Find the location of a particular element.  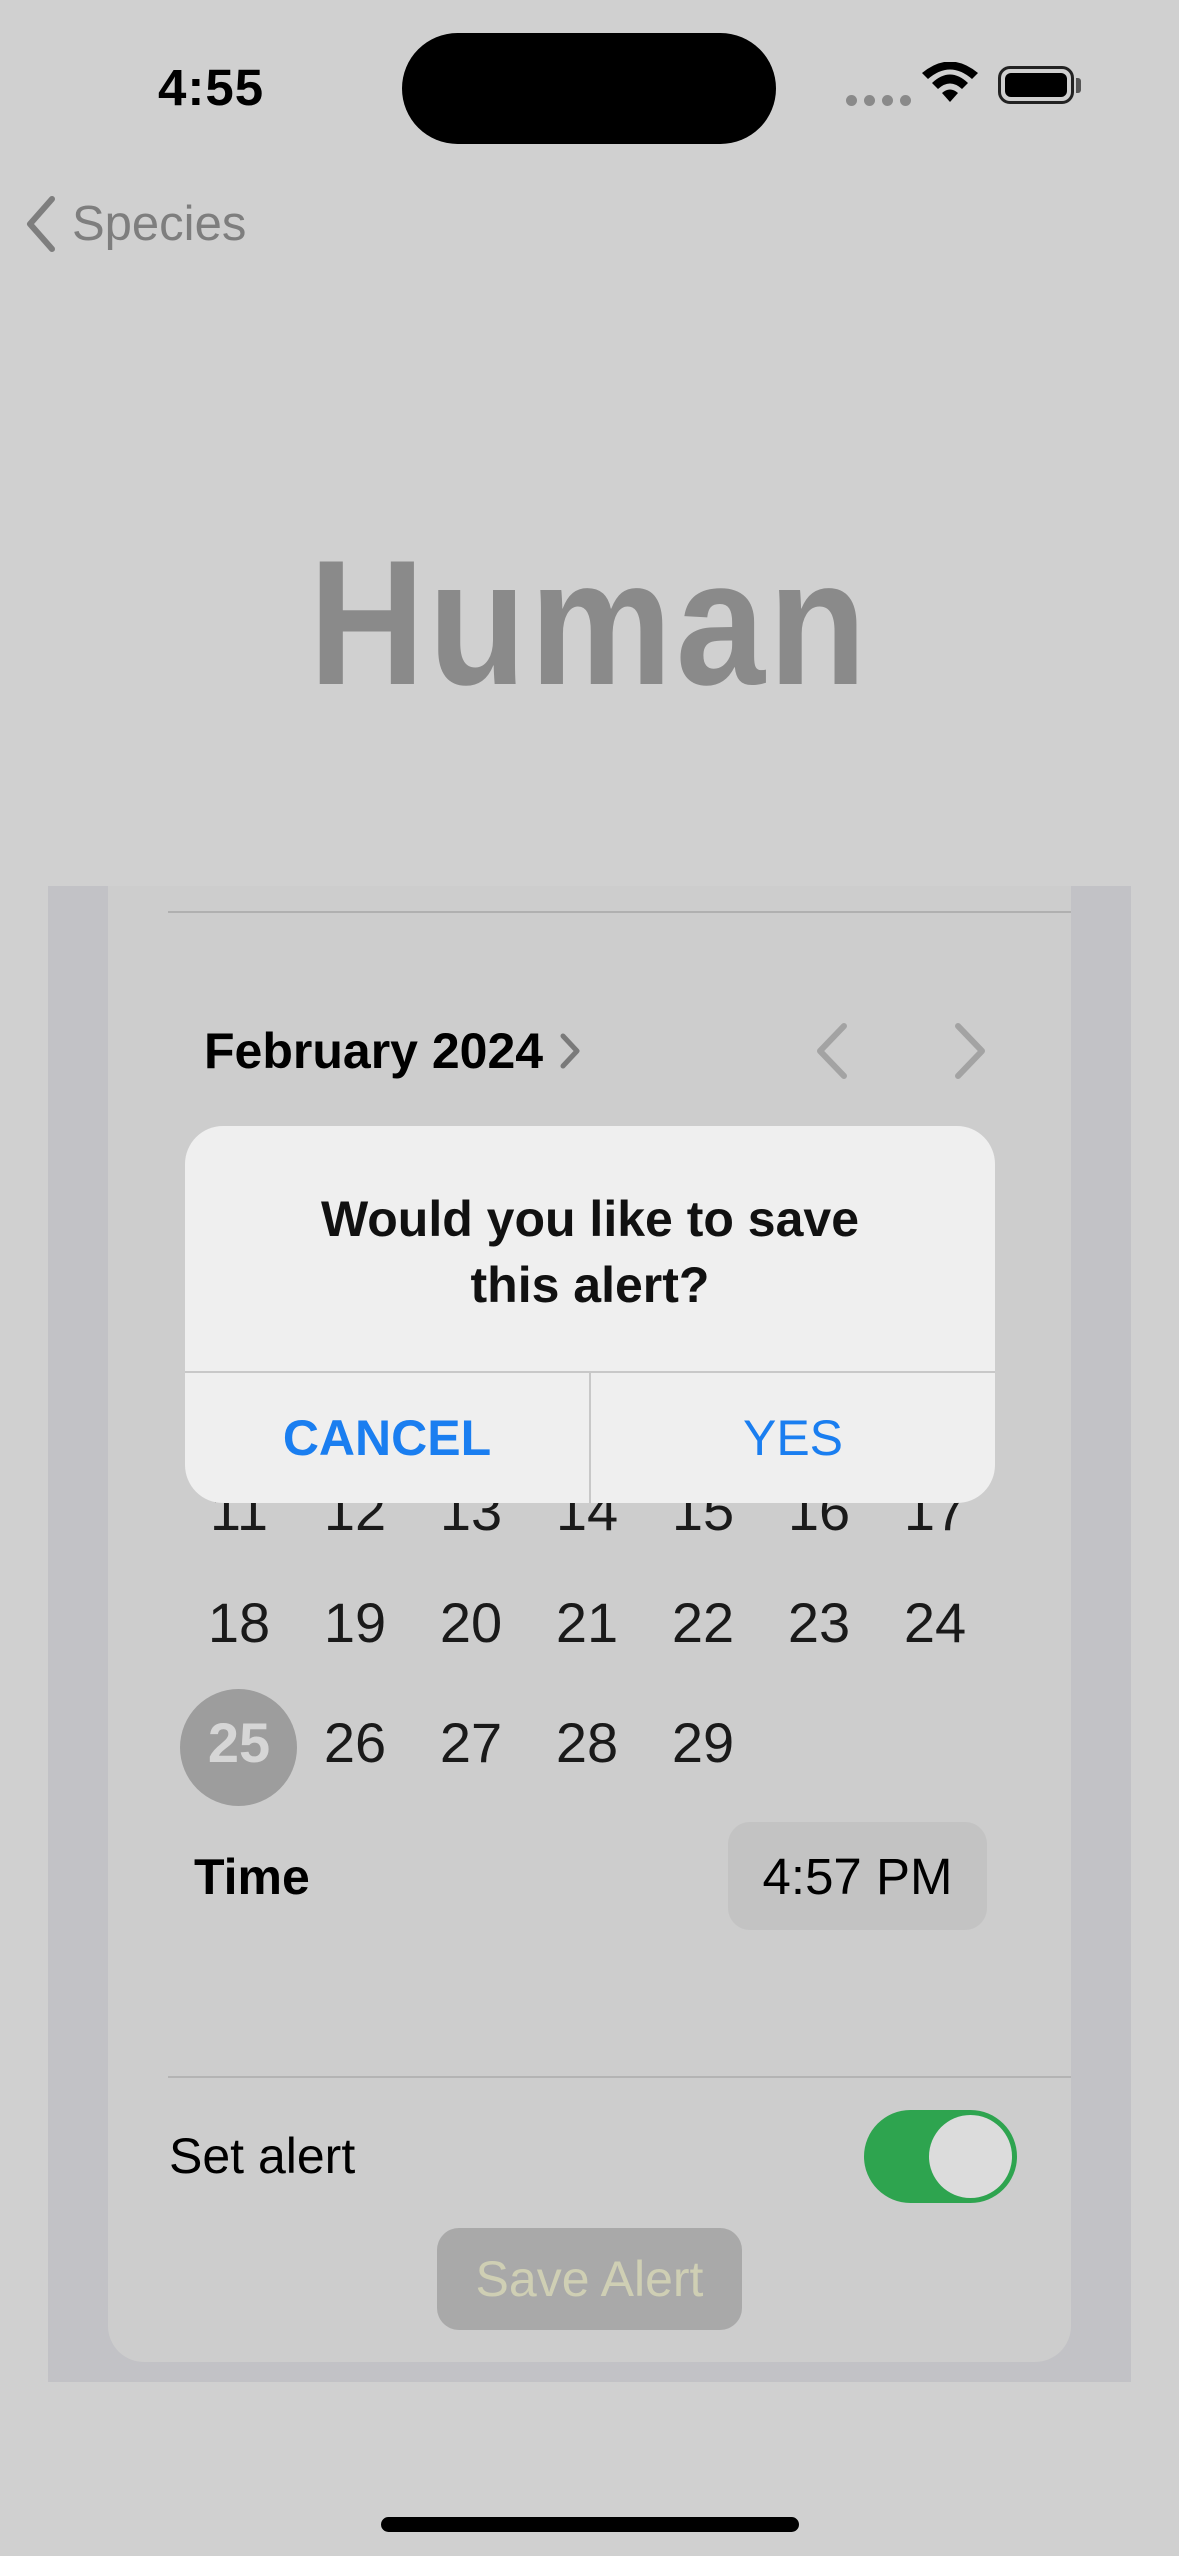

calendar-day: 29 is located at coordinates (703, 1742).